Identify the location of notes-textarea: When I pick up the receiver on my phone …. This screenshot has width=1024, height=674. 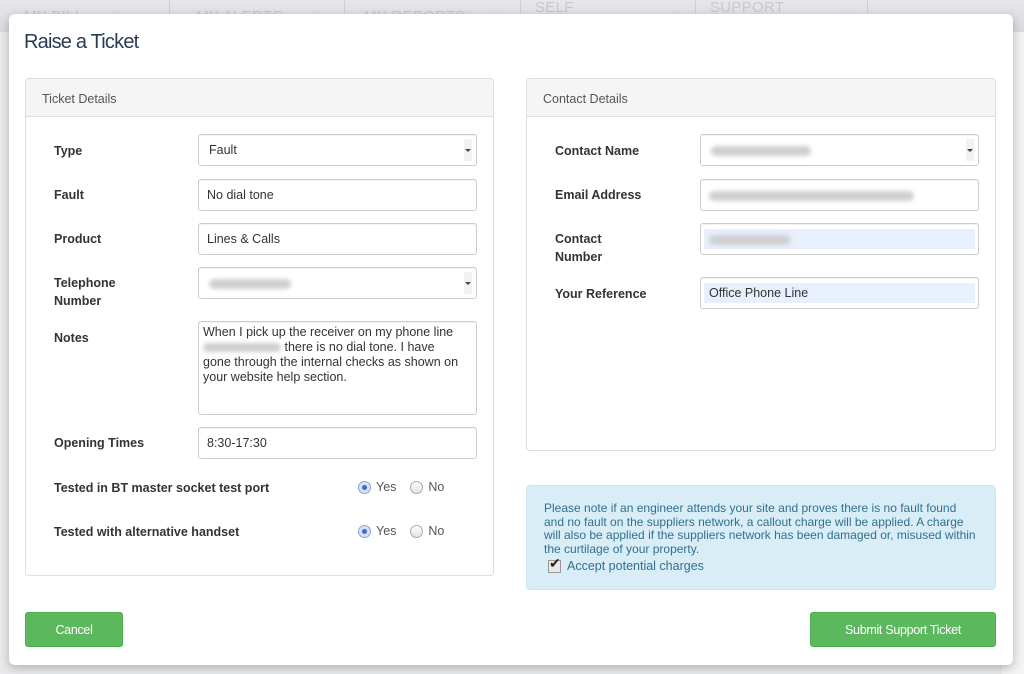
(337, 368).